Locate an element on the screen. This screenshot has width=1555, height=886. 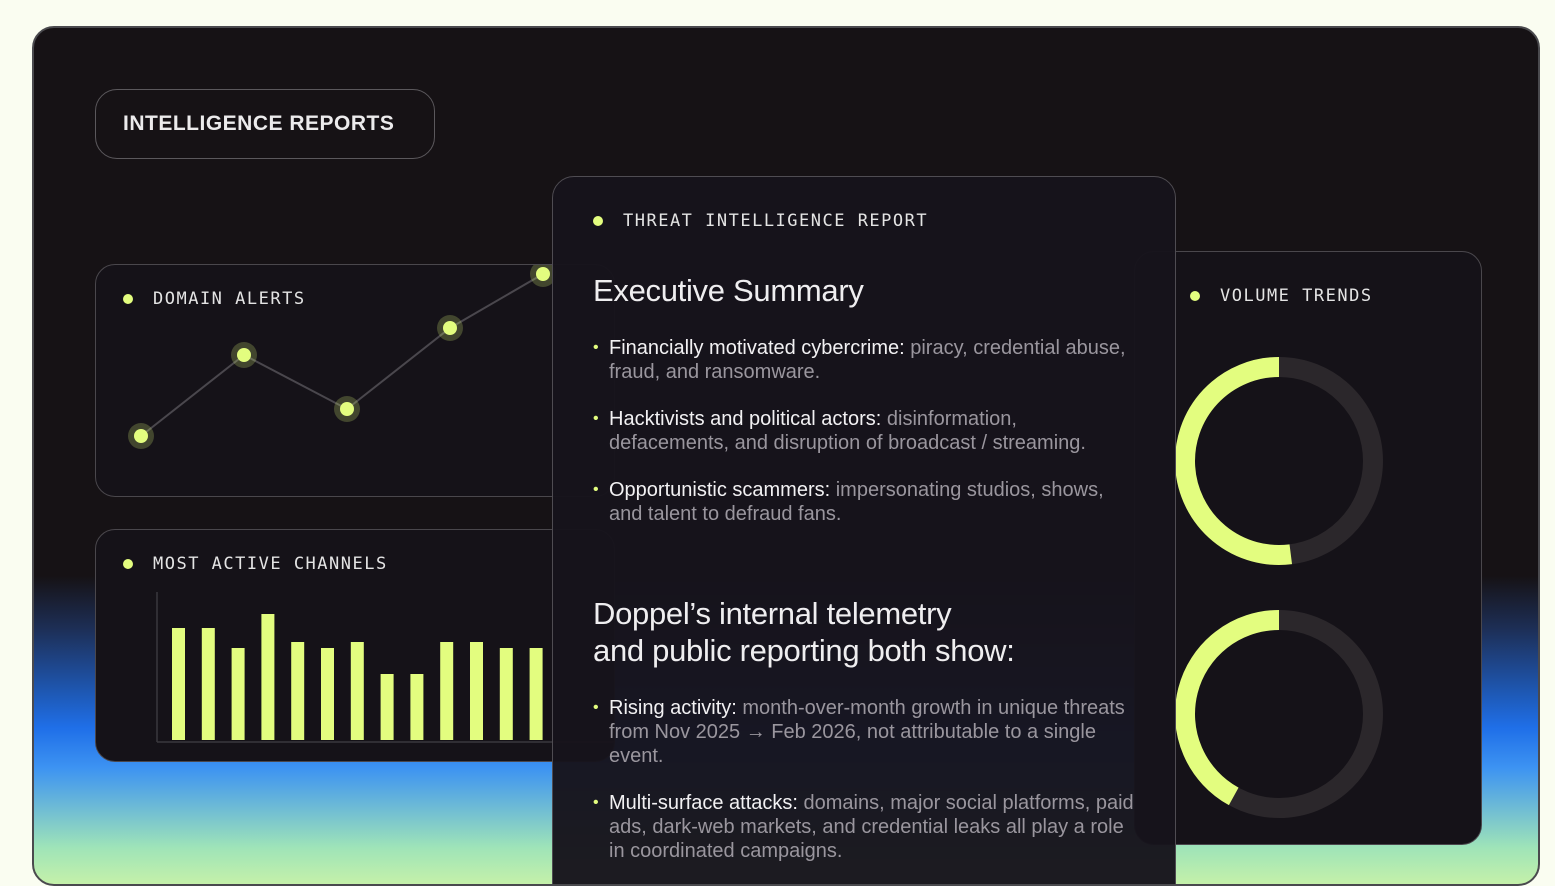
executive-summary-heading: Executive Summary is located at coordinates (728, 290).